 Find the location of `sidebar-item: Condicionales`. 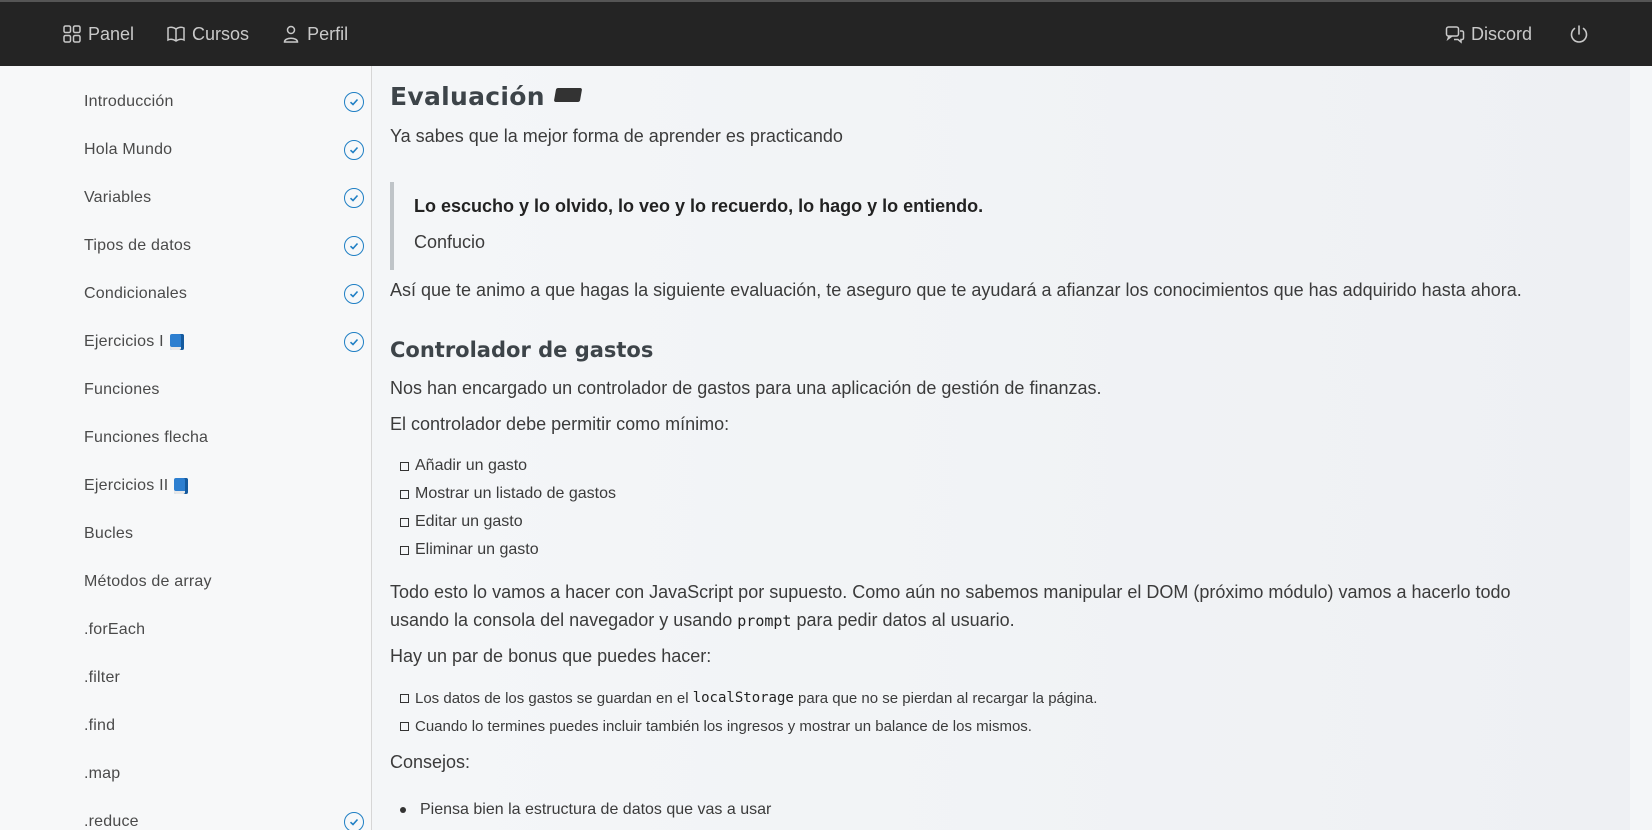

sidebar-item: Condicionales is located at coordinates (224, 294).